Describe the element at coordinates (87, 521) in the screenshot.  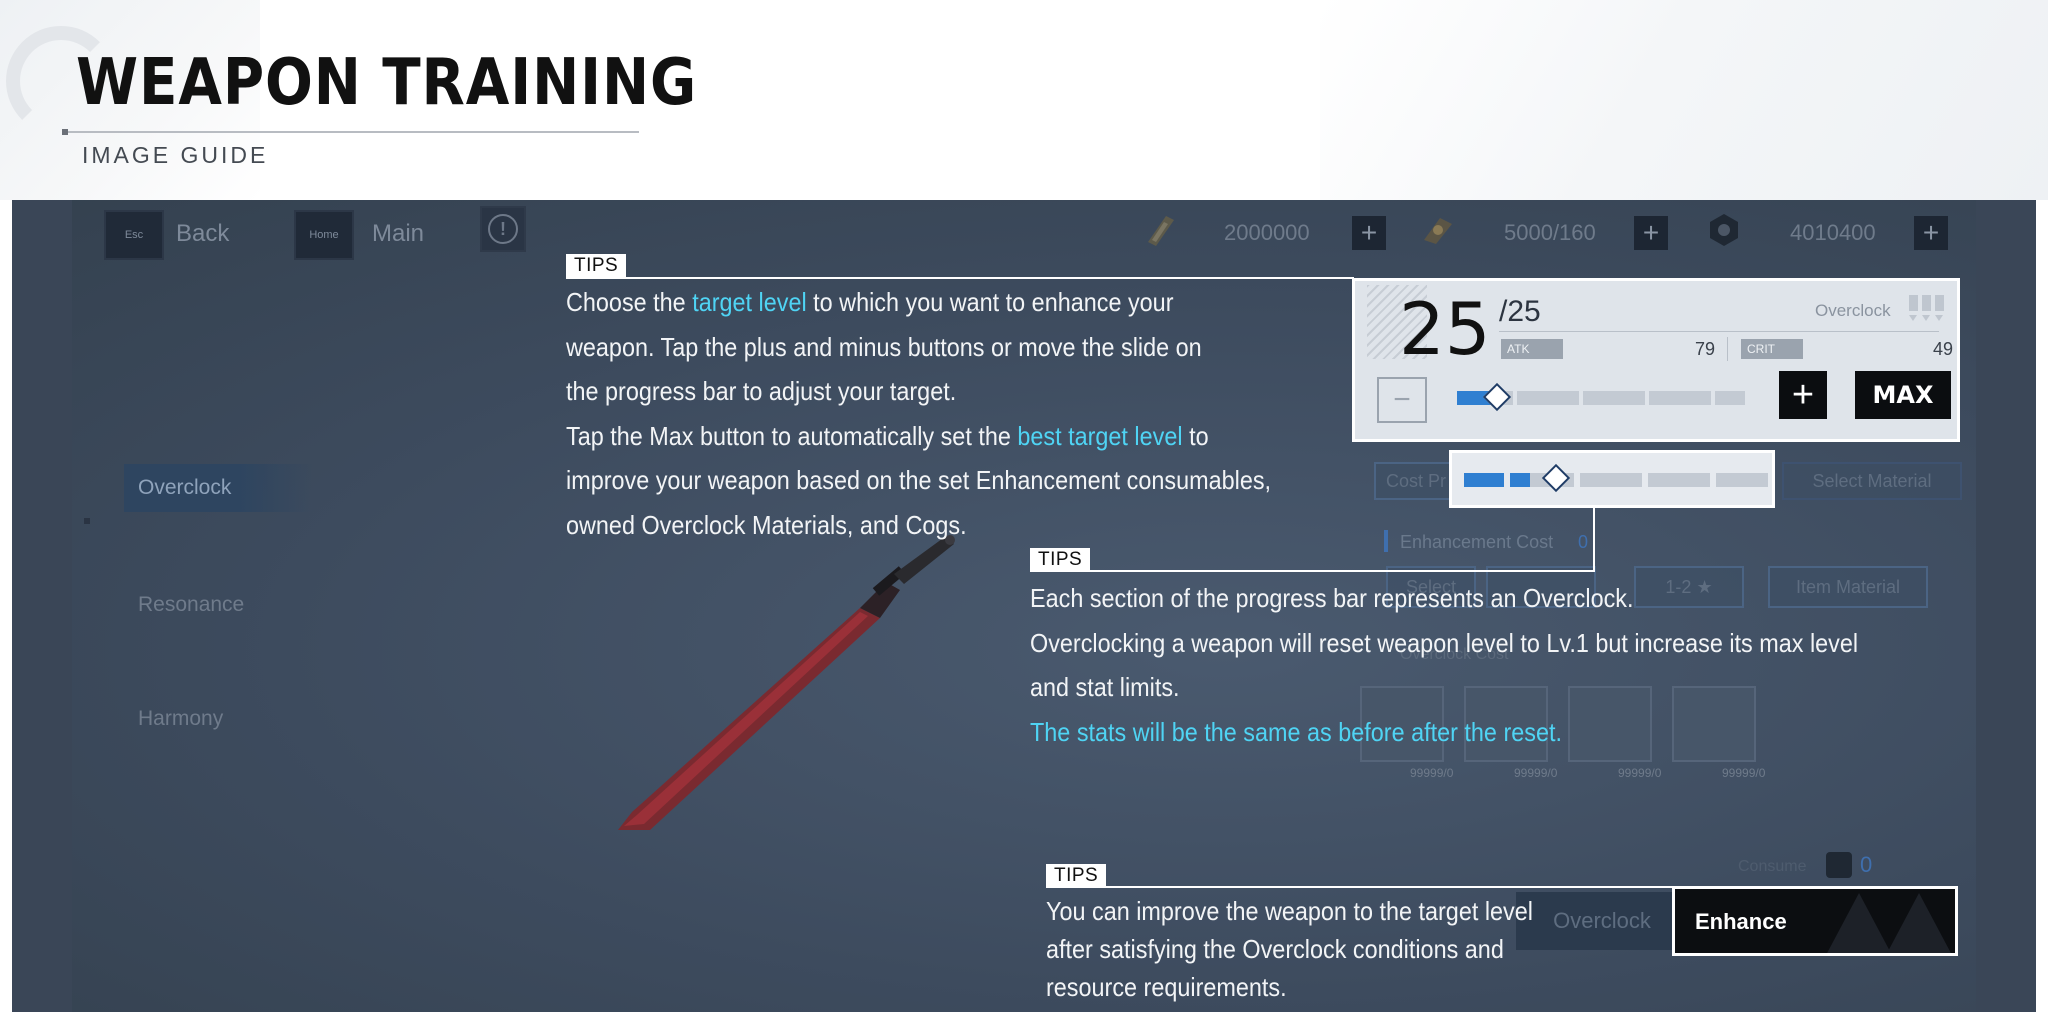
I see `side-menu-marker` at that location.